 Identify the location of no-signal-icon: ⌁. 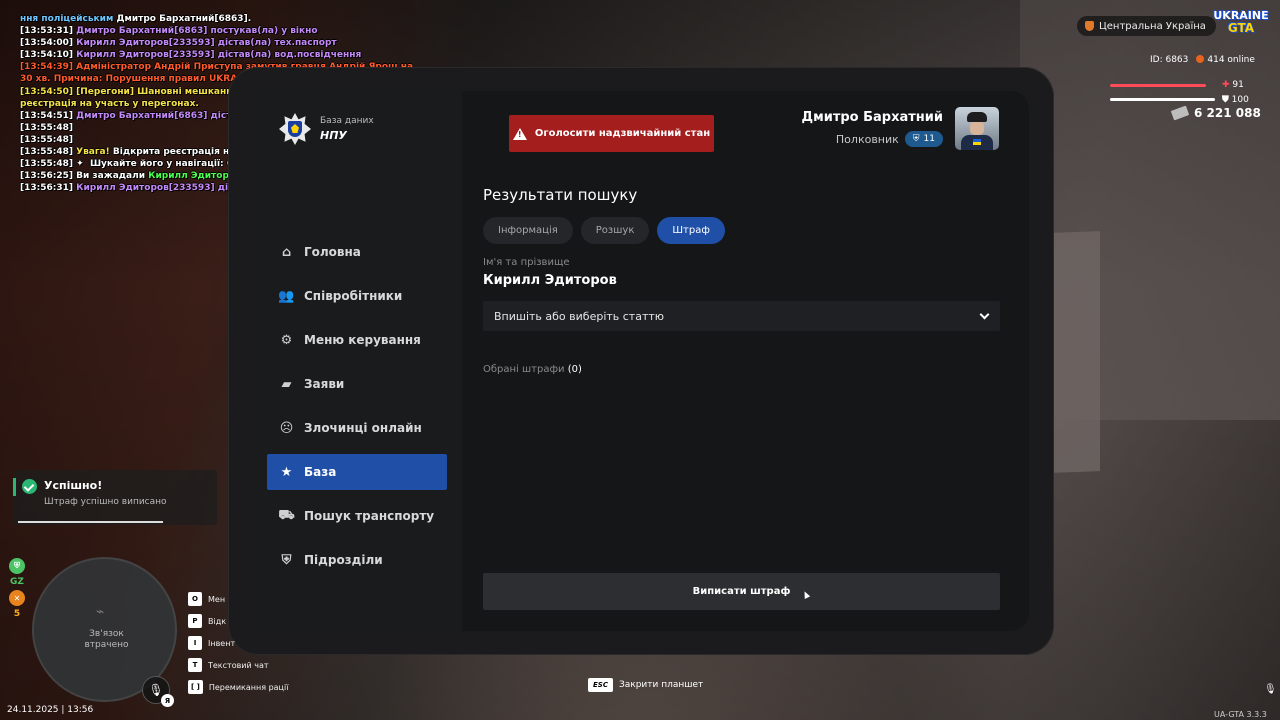
(100, 612).